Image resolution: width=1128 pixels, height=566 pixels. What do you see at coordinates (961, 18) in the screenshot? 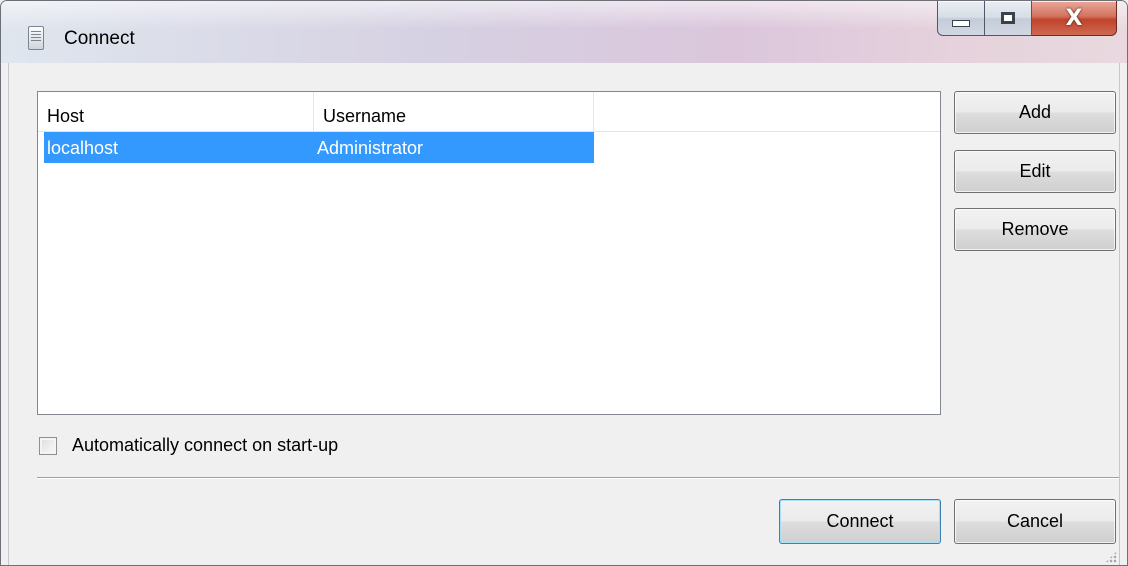
I see `minimize-button` at bounding box center [961, 18].